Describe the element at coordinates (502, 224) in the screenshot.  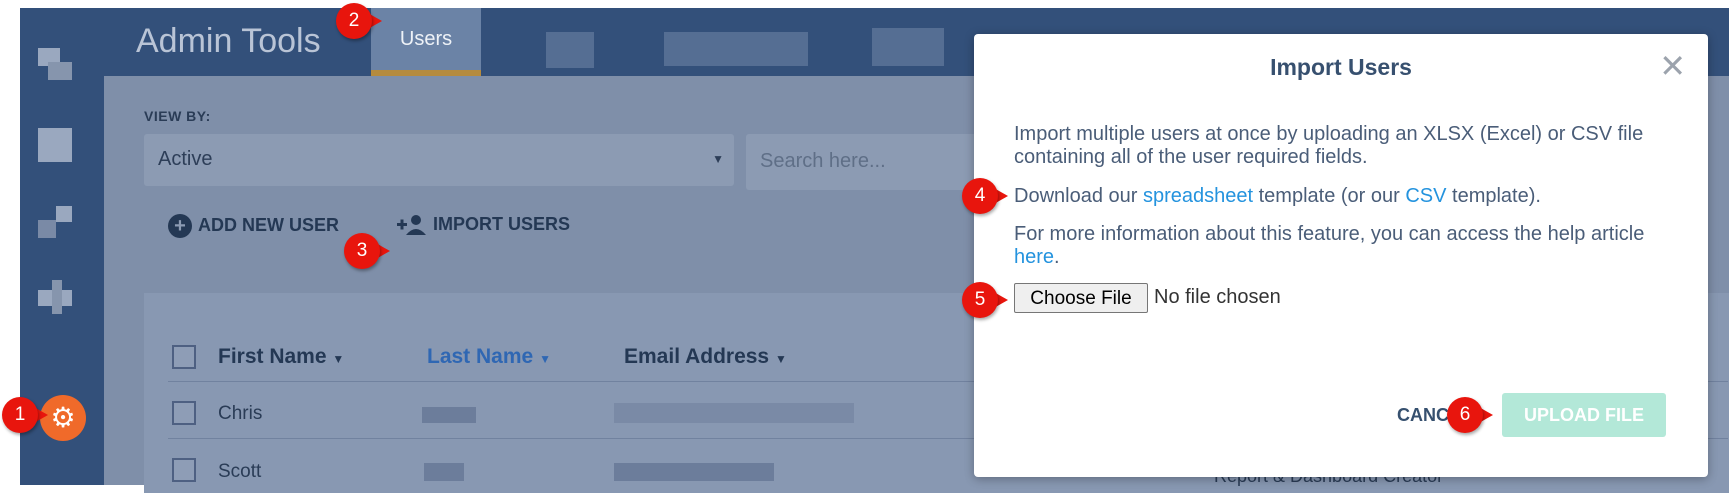
I see `import-users-label: IMPORT USERS` at that location.